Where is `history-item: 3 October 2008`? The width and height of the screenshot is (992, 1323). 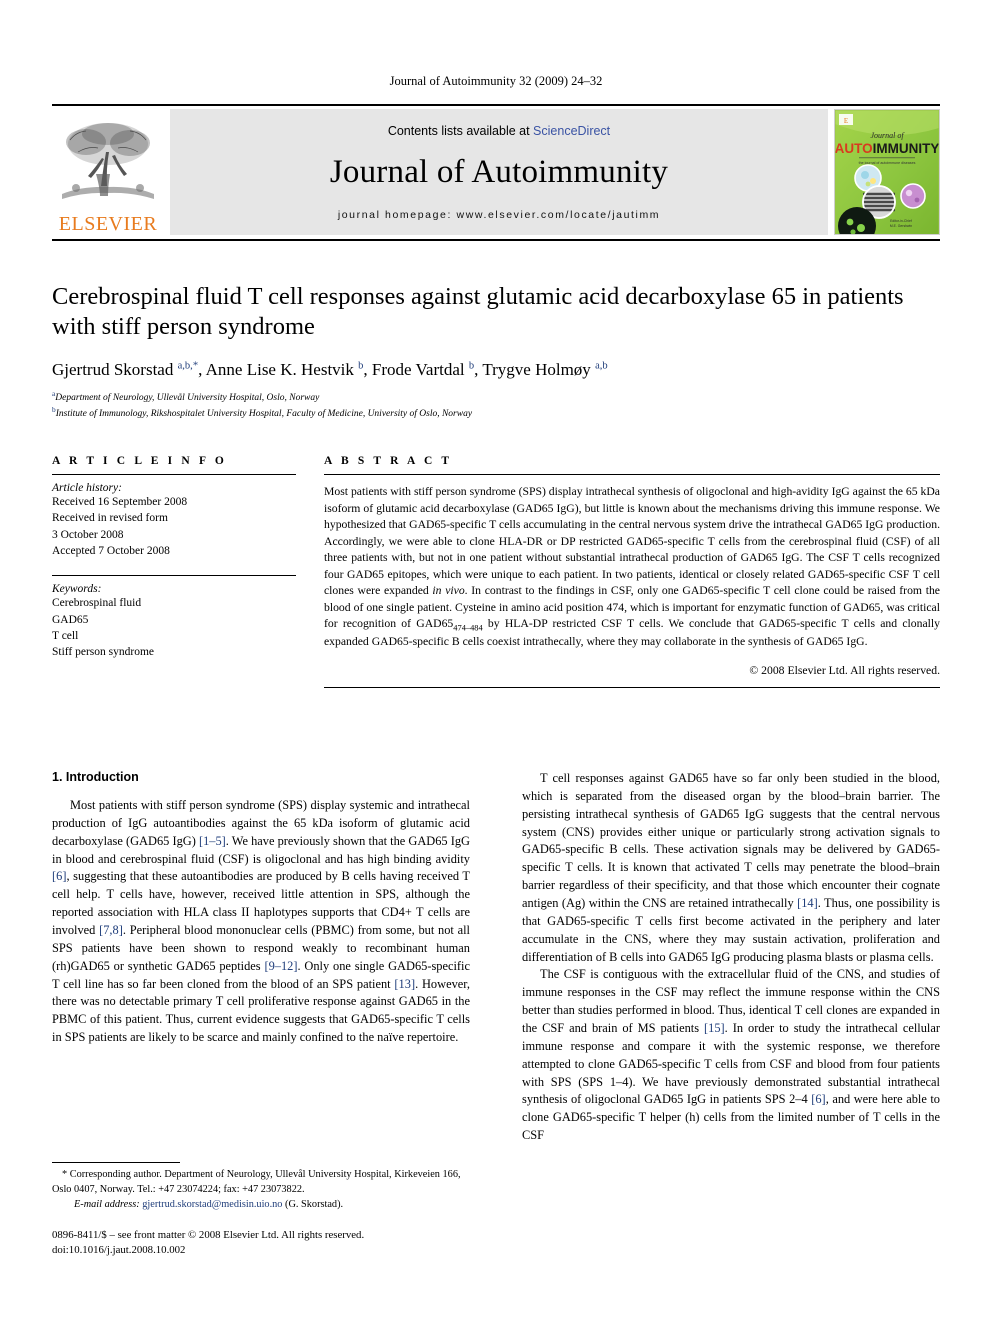
history-item: 3 October 2008 is located at coordinates (88, 534).